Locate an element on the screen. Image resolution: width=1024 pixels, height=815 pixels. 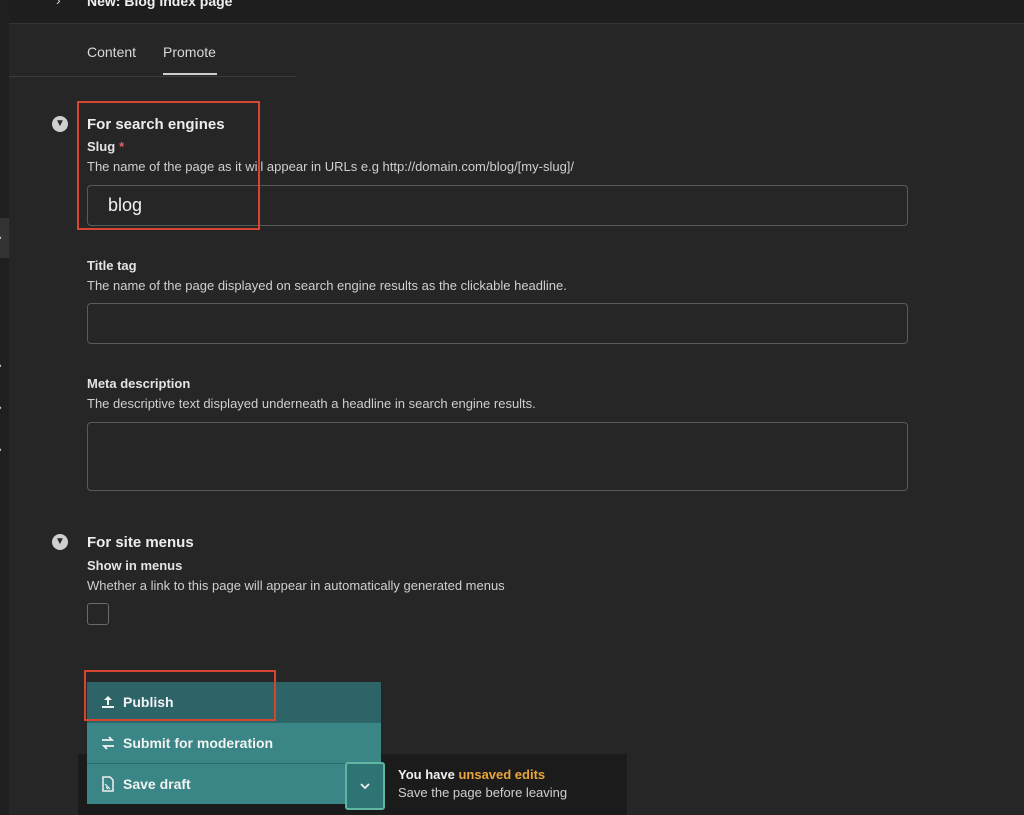
actions-menu-toggle-button is located at coordinates (365, 786).